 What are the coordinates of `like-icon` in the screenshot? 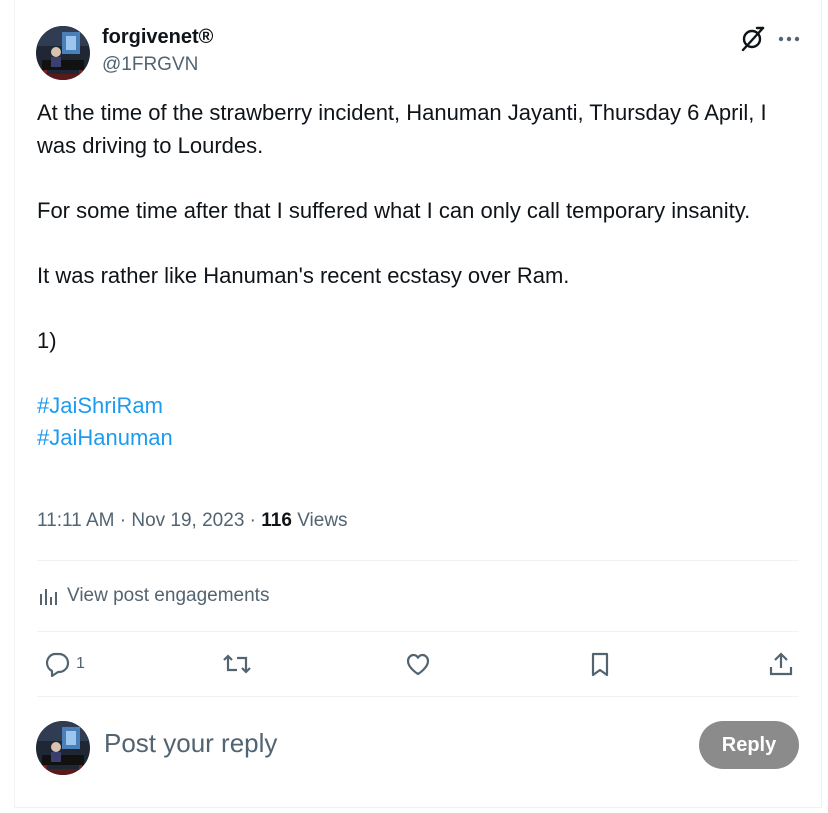 It's located at (418, 664).